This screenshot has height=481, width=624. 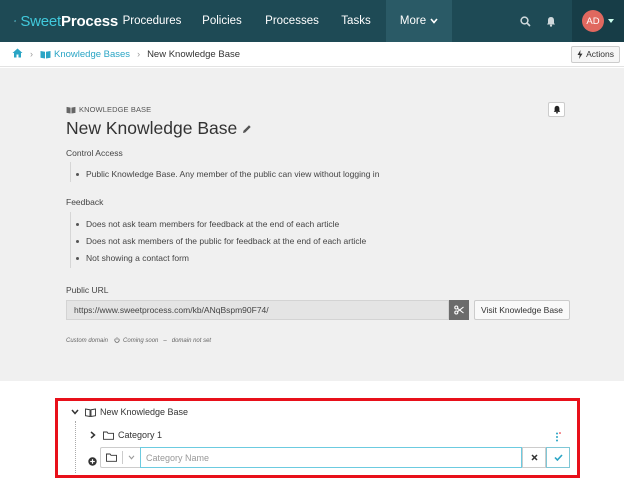 I want to click on caret-down-icon, so click(x=611, y=21).